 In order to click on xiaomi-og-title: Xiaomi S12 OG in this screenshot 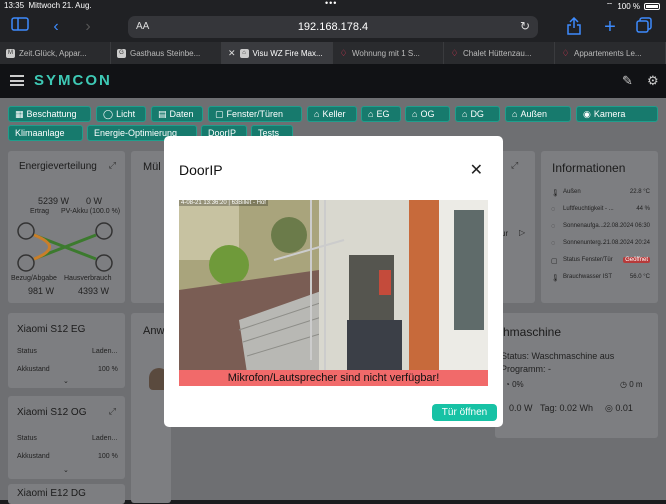, I will do `click(52, 412)`.